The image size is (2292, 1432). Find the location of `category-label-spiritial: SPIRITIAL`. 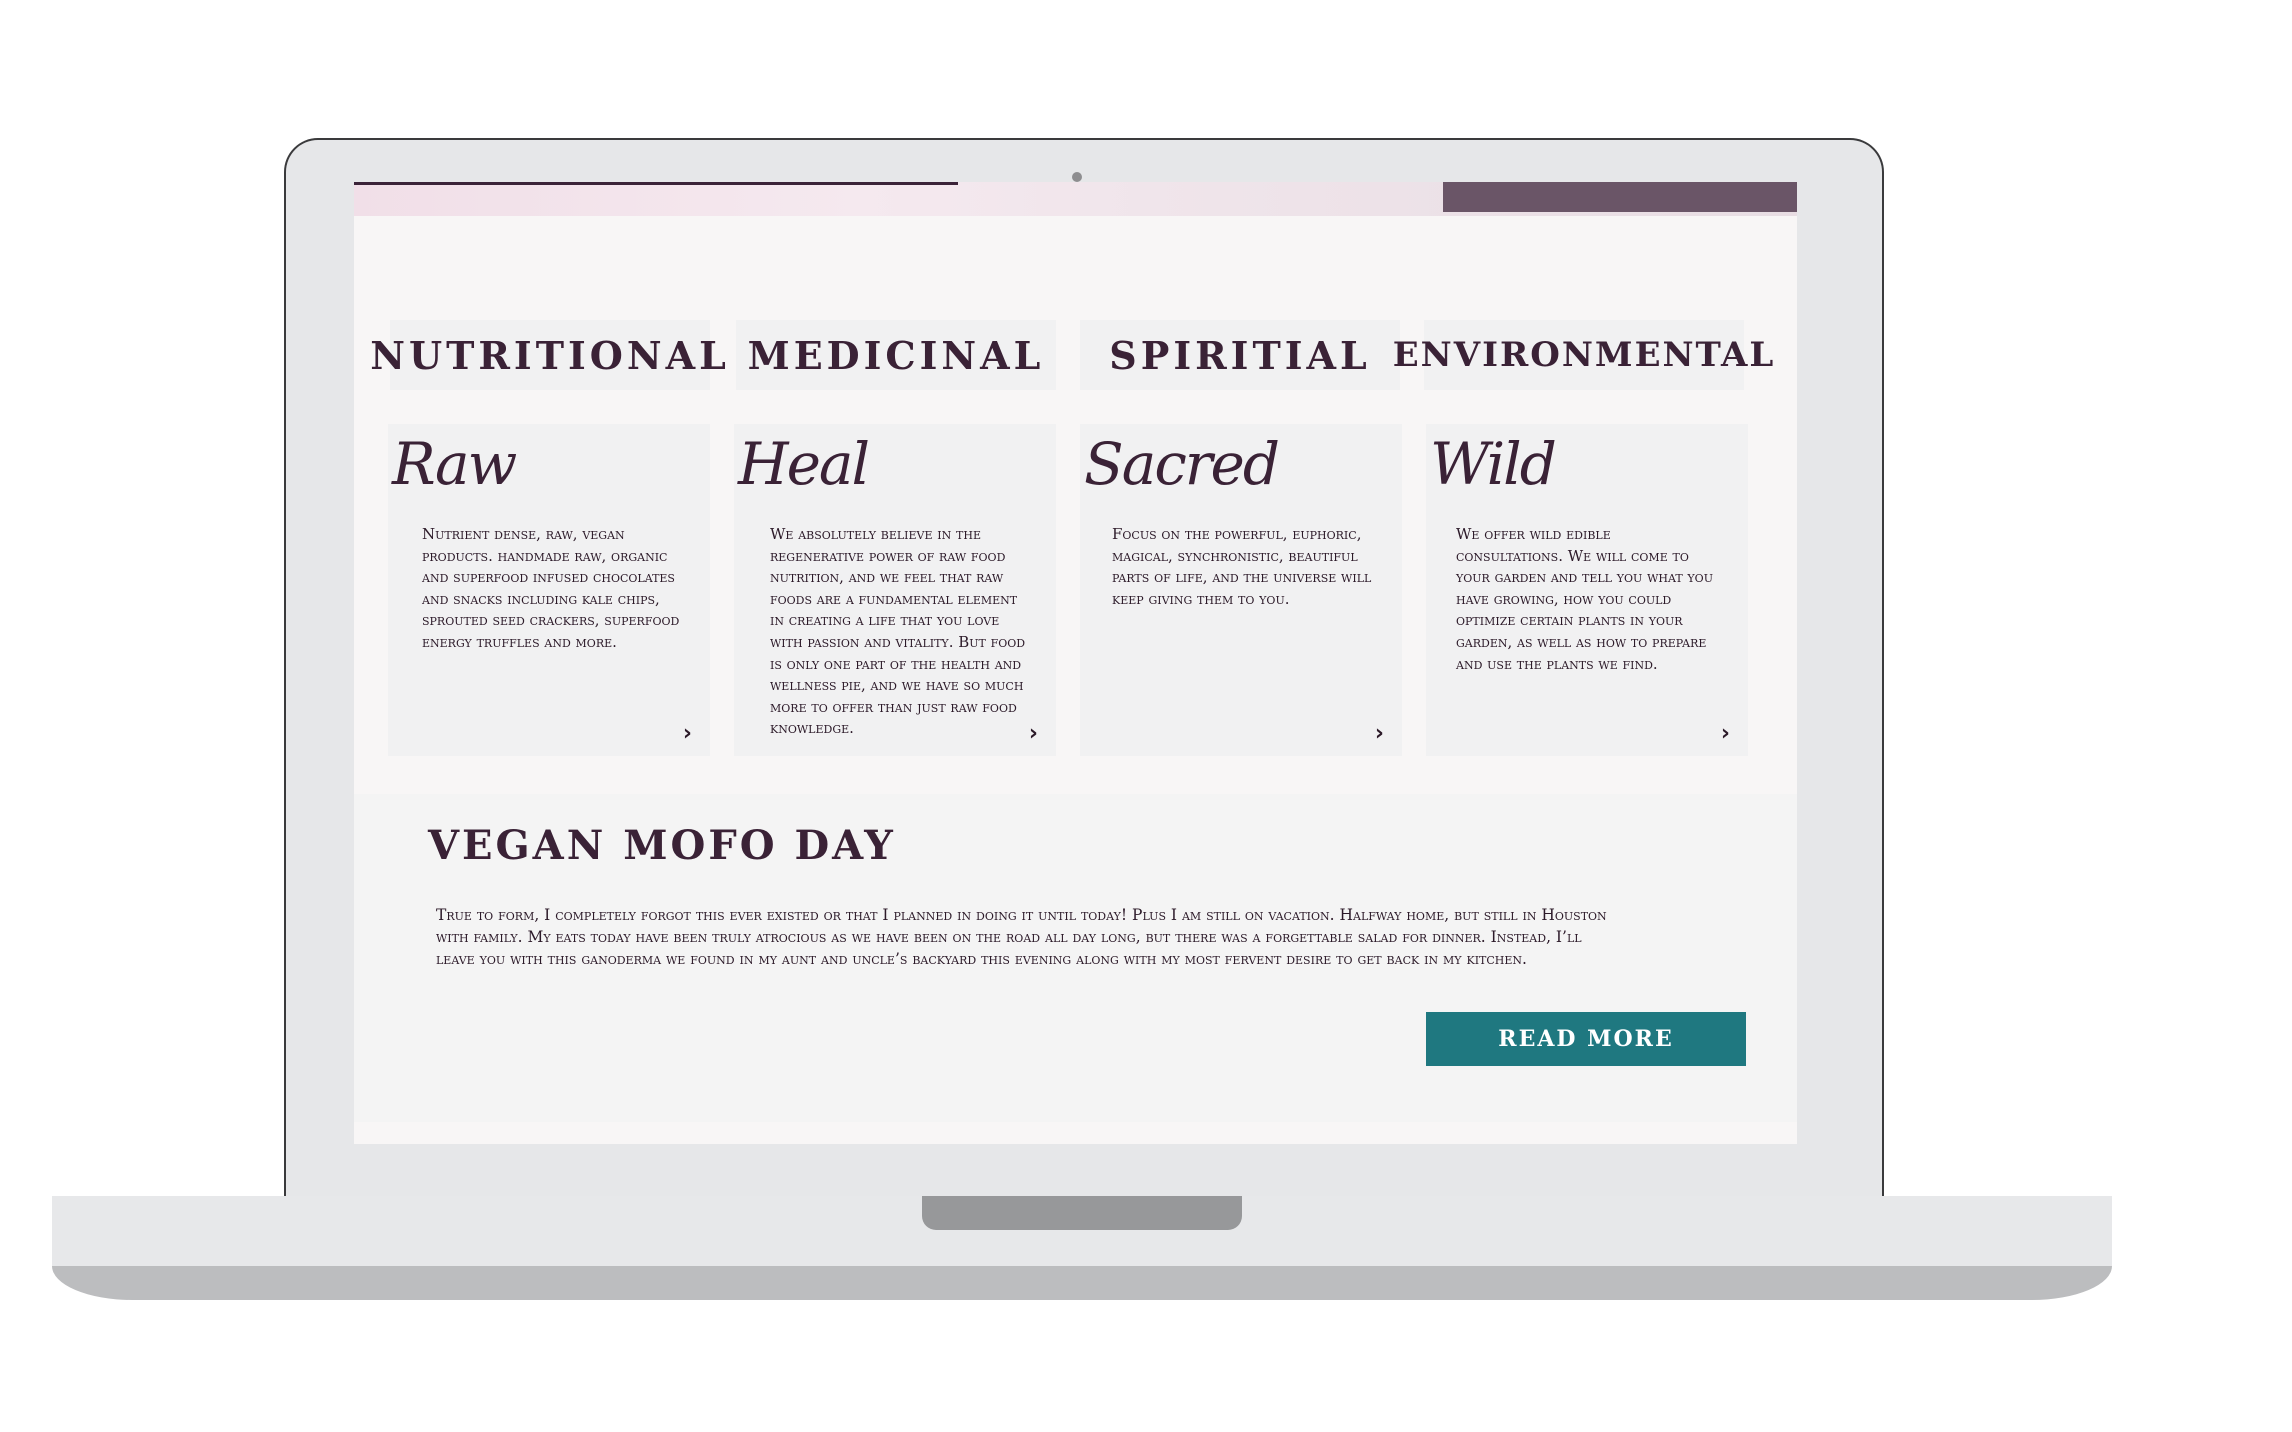

category-label-spiritial: SPIRITIAL is located at coordinates (1240, 355).